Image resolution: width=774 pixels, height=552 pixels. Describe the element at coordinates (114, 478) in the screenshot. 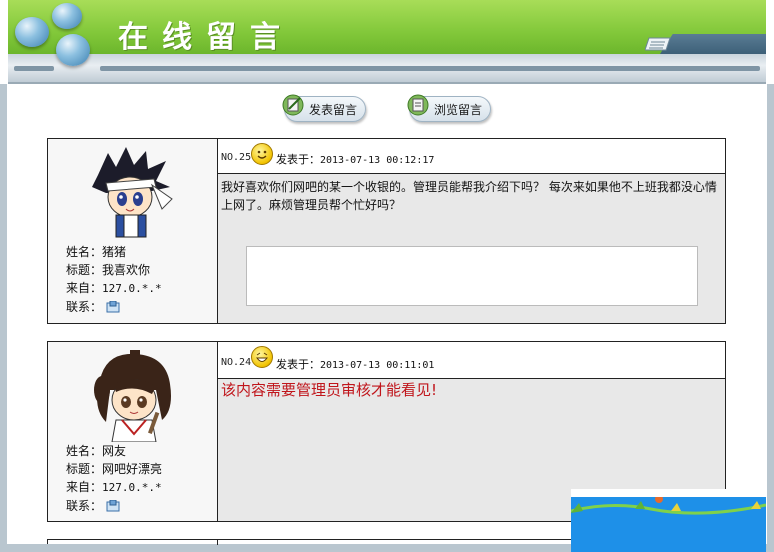

I see `author-info: 姓名：网友 标题：网吧好漂亮 来自：127.0.*.* 联系：` at that location.